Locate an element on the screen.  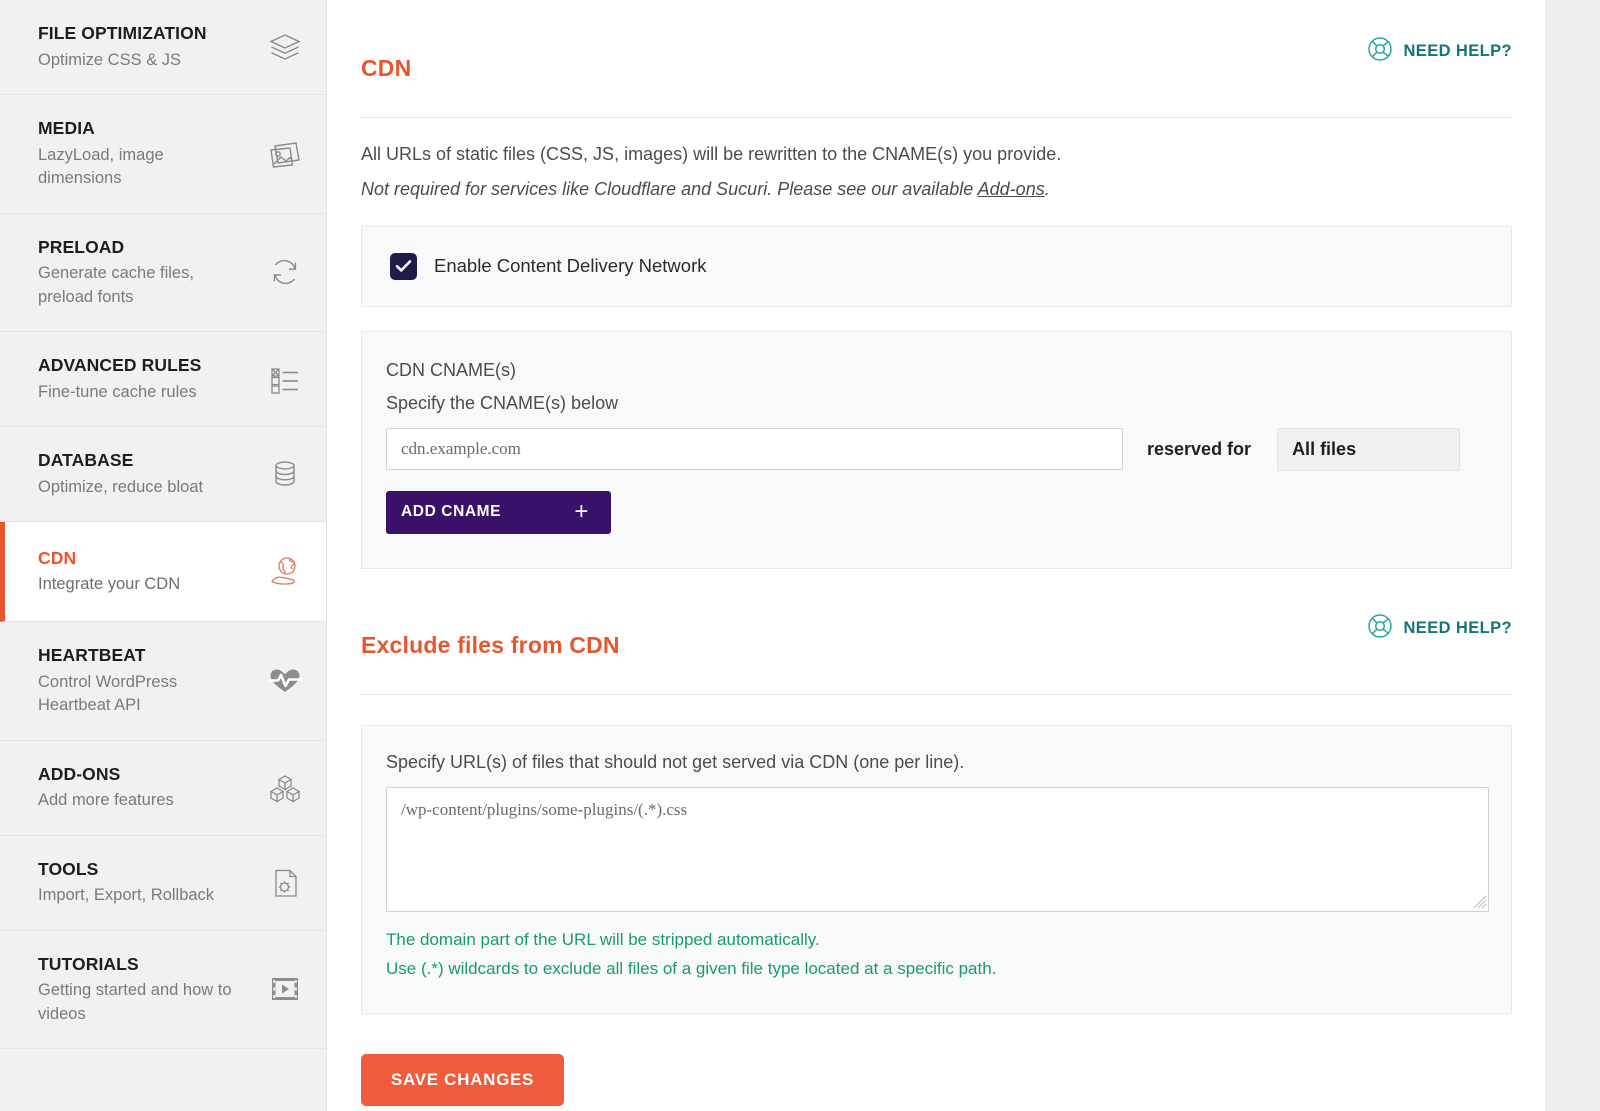
layers-icon is located at coordinates (285, 47).